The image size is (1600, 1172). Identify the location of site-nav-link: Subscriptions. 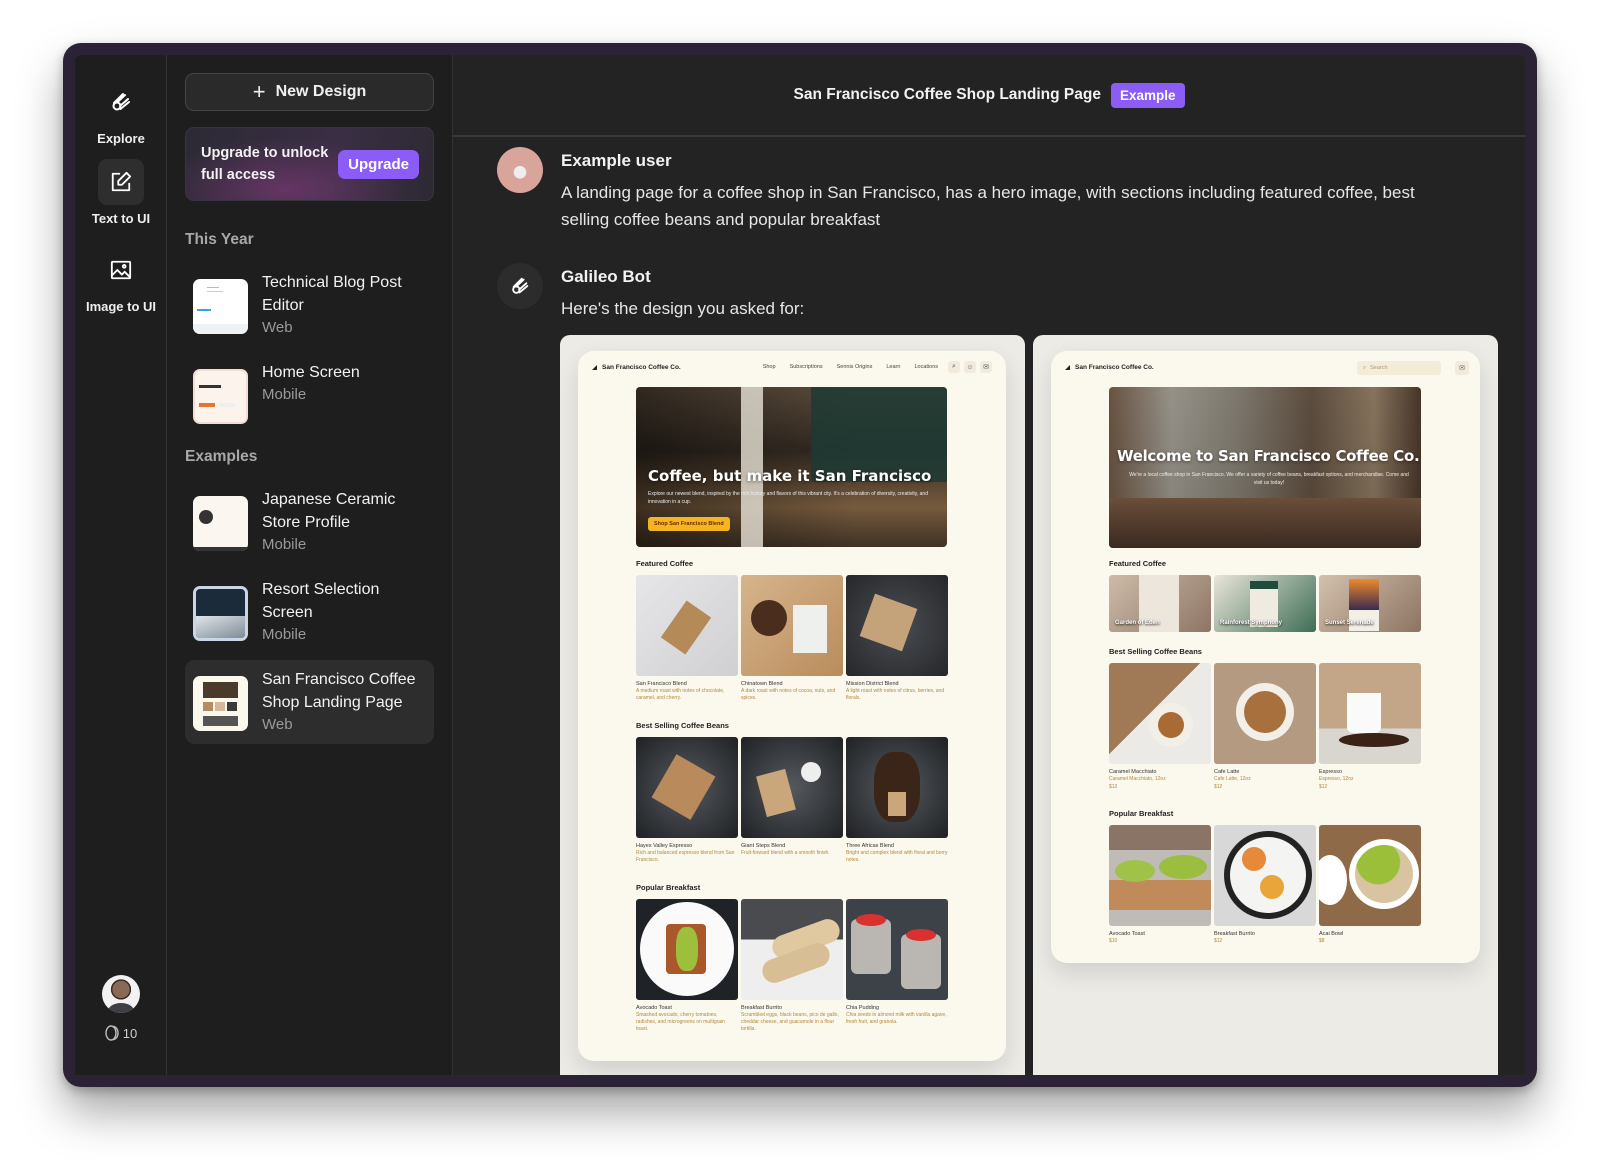
(806, 367).